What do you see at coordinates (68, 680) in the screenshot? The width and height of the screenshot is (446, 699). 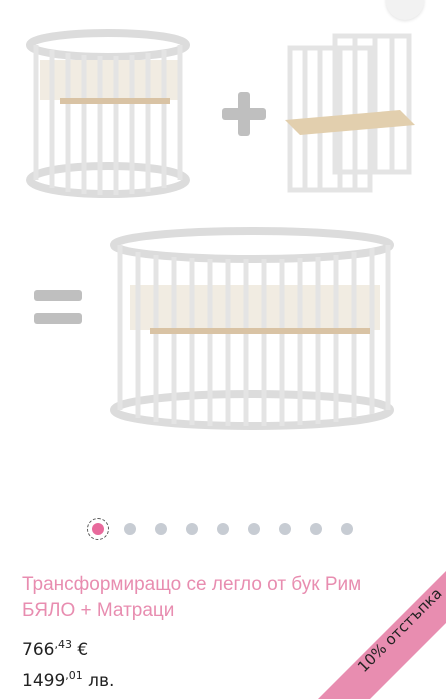 I see `price-bgn: 1499,01 лв.` at bounding box center [68, 680].